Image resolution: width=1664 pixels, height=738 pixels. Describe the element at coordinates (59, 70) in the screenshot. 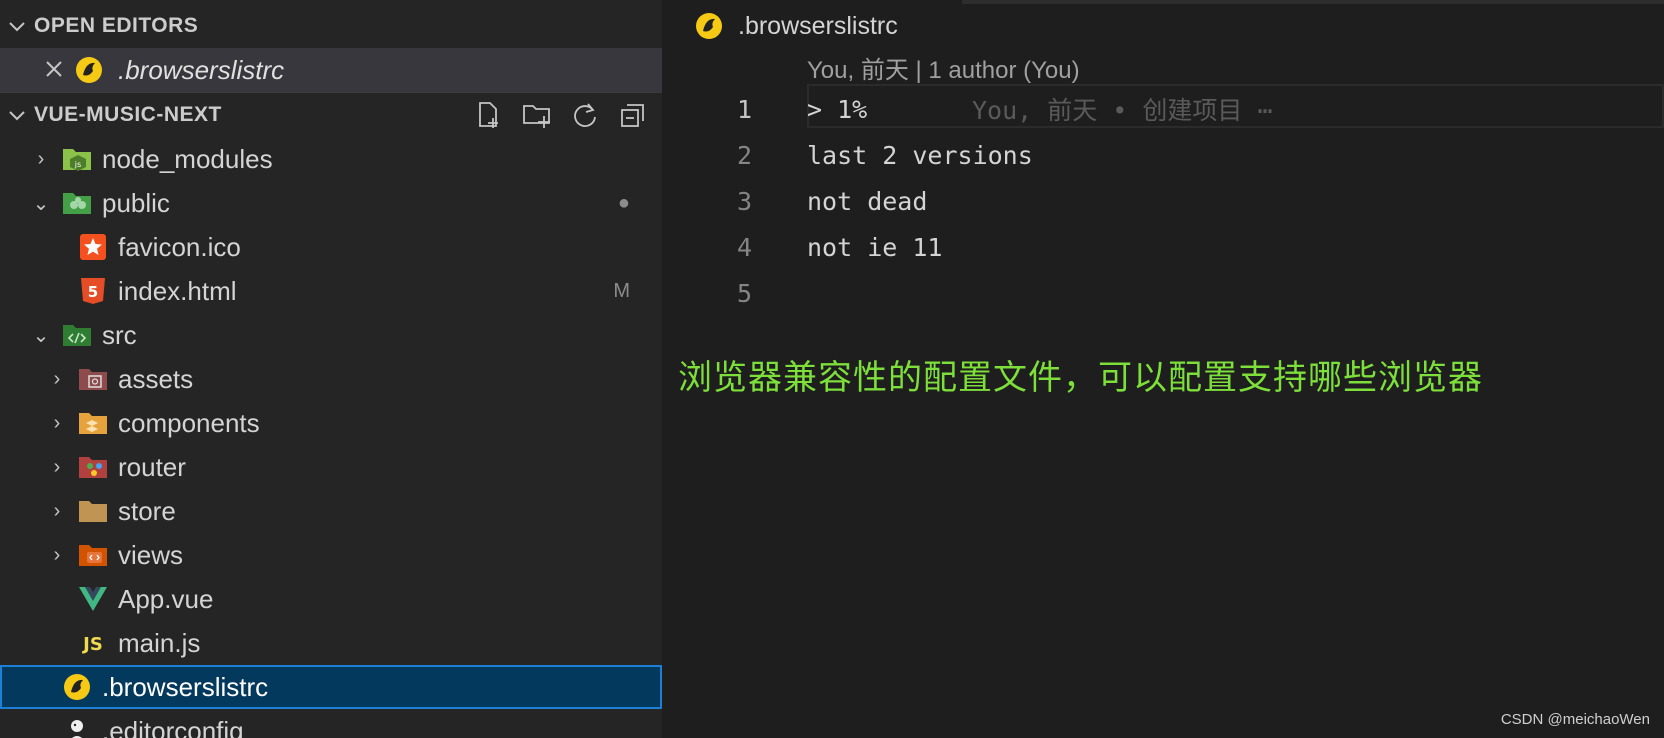

I see `close-icon` at that location.